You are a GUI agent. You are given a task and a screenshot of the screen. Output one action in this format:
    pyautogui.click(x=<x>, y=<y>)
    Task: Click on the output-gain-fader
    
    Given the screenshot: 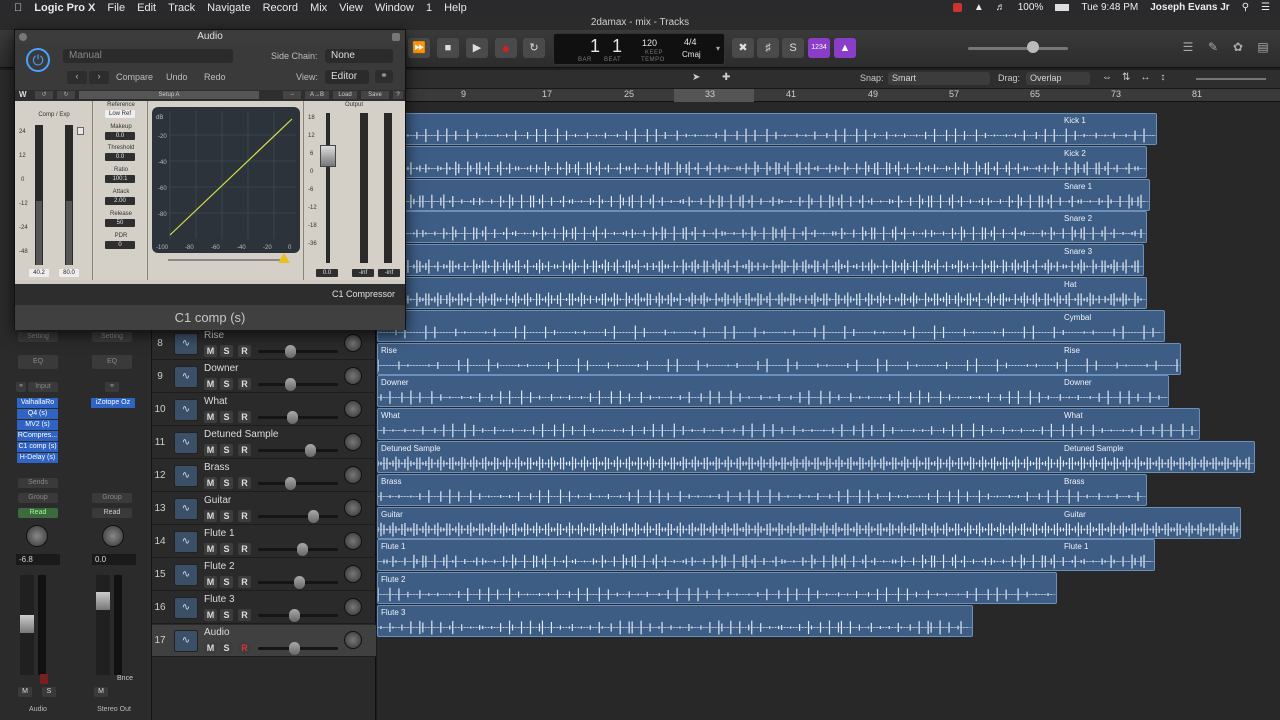 What is the action you would take?
    pyautogui.click(x=328, y=188)
    